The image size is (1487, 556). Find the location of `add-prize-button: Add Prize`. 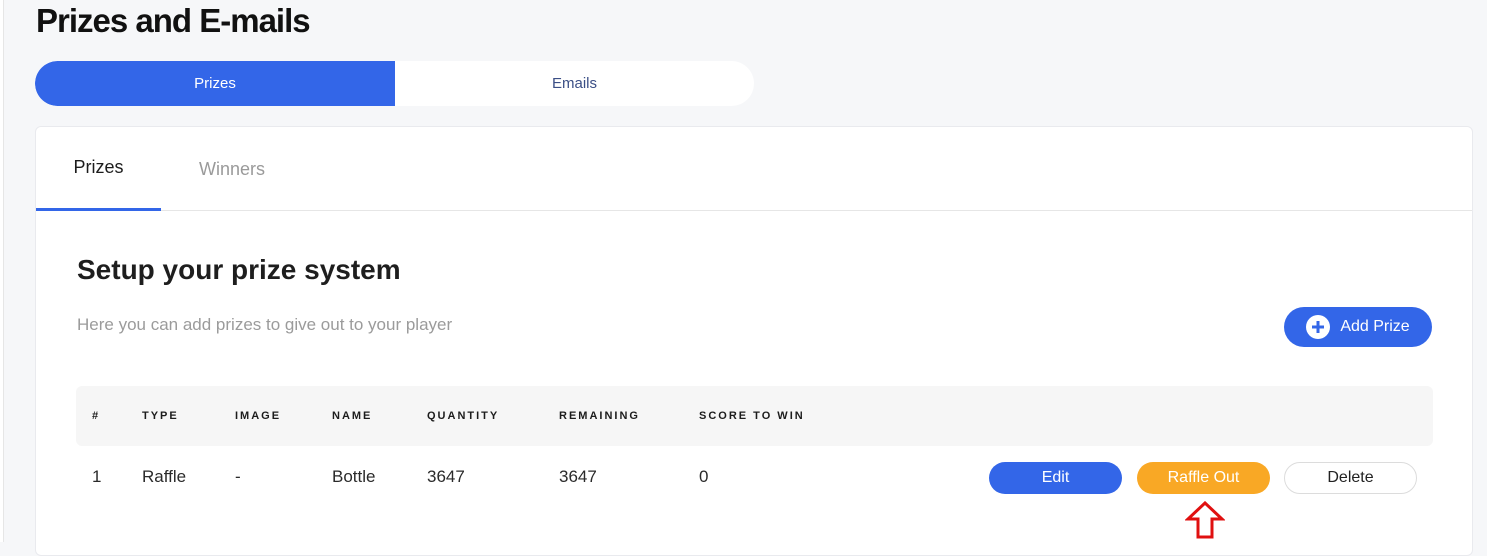

add-prize-button: Add Prize is located at coordinates (1358, 327).